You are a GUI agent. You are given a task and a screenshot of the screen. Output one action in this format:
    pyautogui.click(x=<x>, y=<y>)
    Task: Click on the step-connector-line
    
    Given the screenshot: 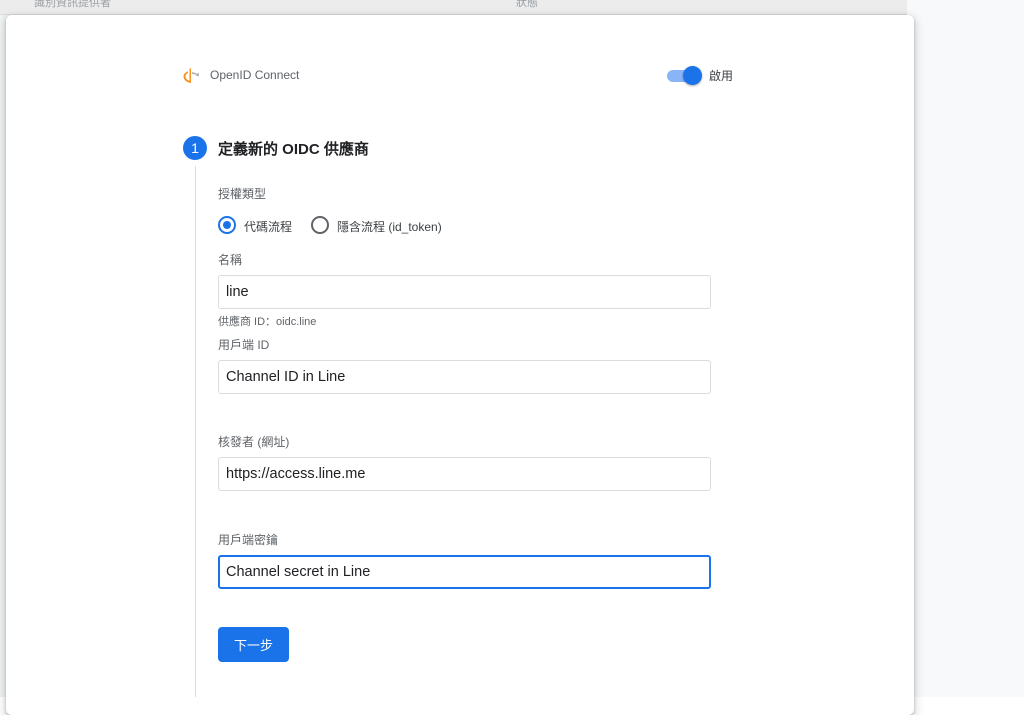 What is the action you would take?
    pyautogui.click(x=195, y=431)
    